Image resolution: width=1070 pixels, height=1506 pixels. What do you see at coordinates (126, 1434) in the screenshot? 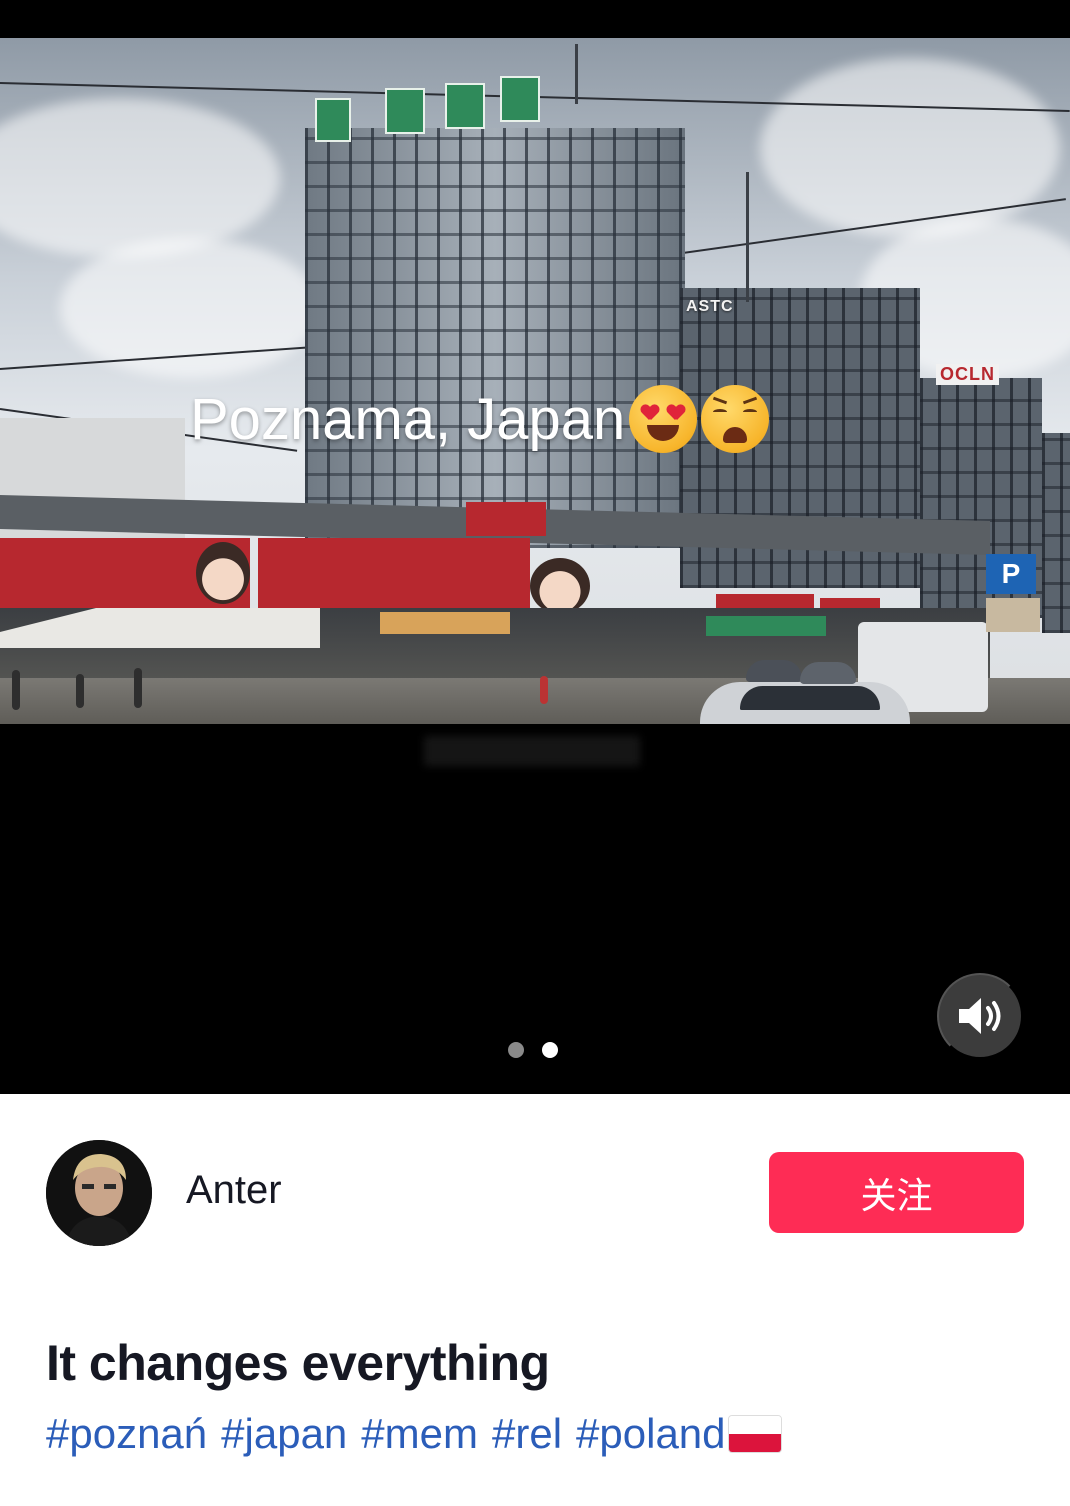
I see `hashtag-link: #poznań` at bounding box center [126, 1434].